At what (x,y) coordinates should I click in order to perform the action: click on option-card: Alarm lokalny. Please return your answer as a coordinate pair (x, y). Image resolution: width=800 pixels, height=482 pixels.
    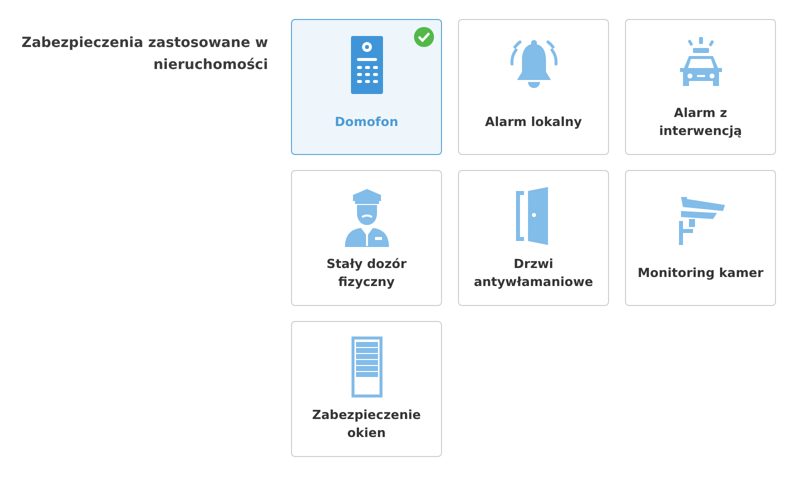
    Looking at the image, I should click on (533, 87).